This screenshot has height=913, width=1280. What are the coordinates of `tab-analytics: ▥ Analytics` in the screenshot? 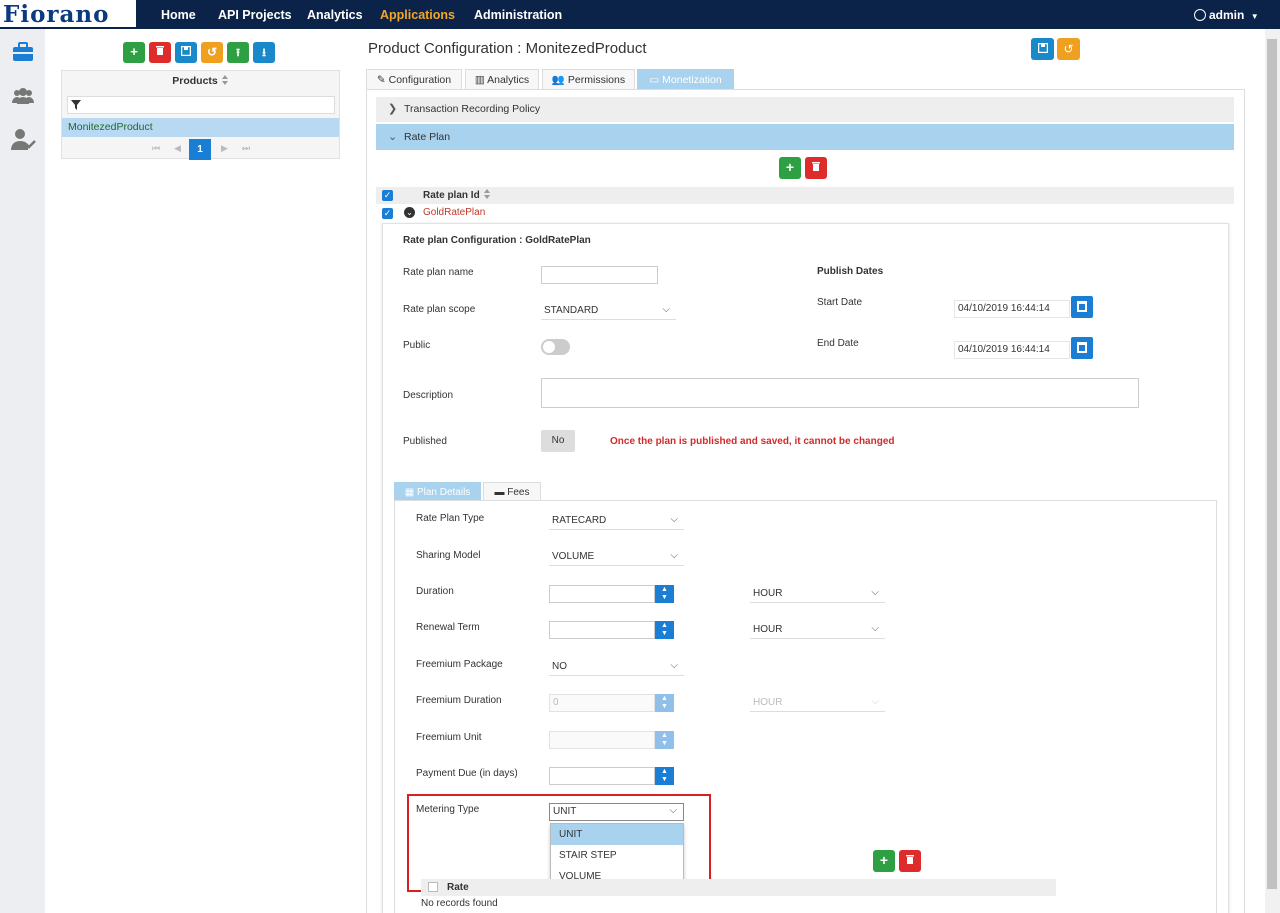 It's located at (502, 79).